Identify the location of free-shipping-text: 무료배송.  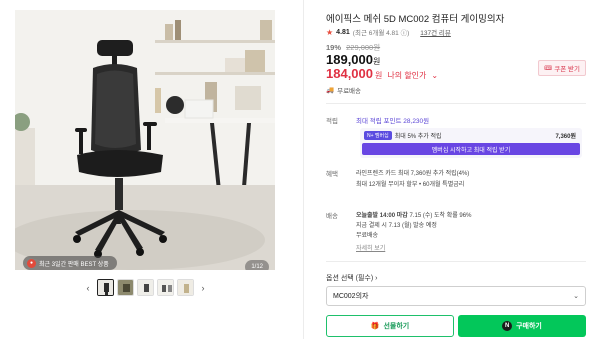
(349, 91).